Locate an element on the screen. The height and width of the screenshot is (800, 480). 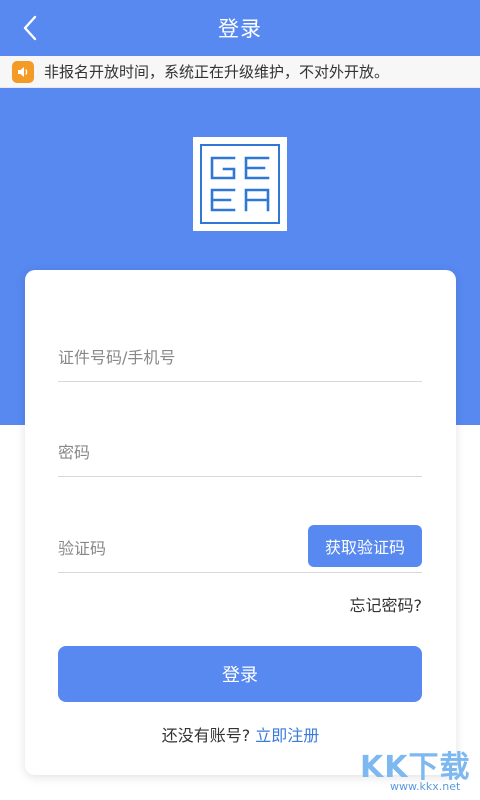
id-field is located at coordinates (240, 357).